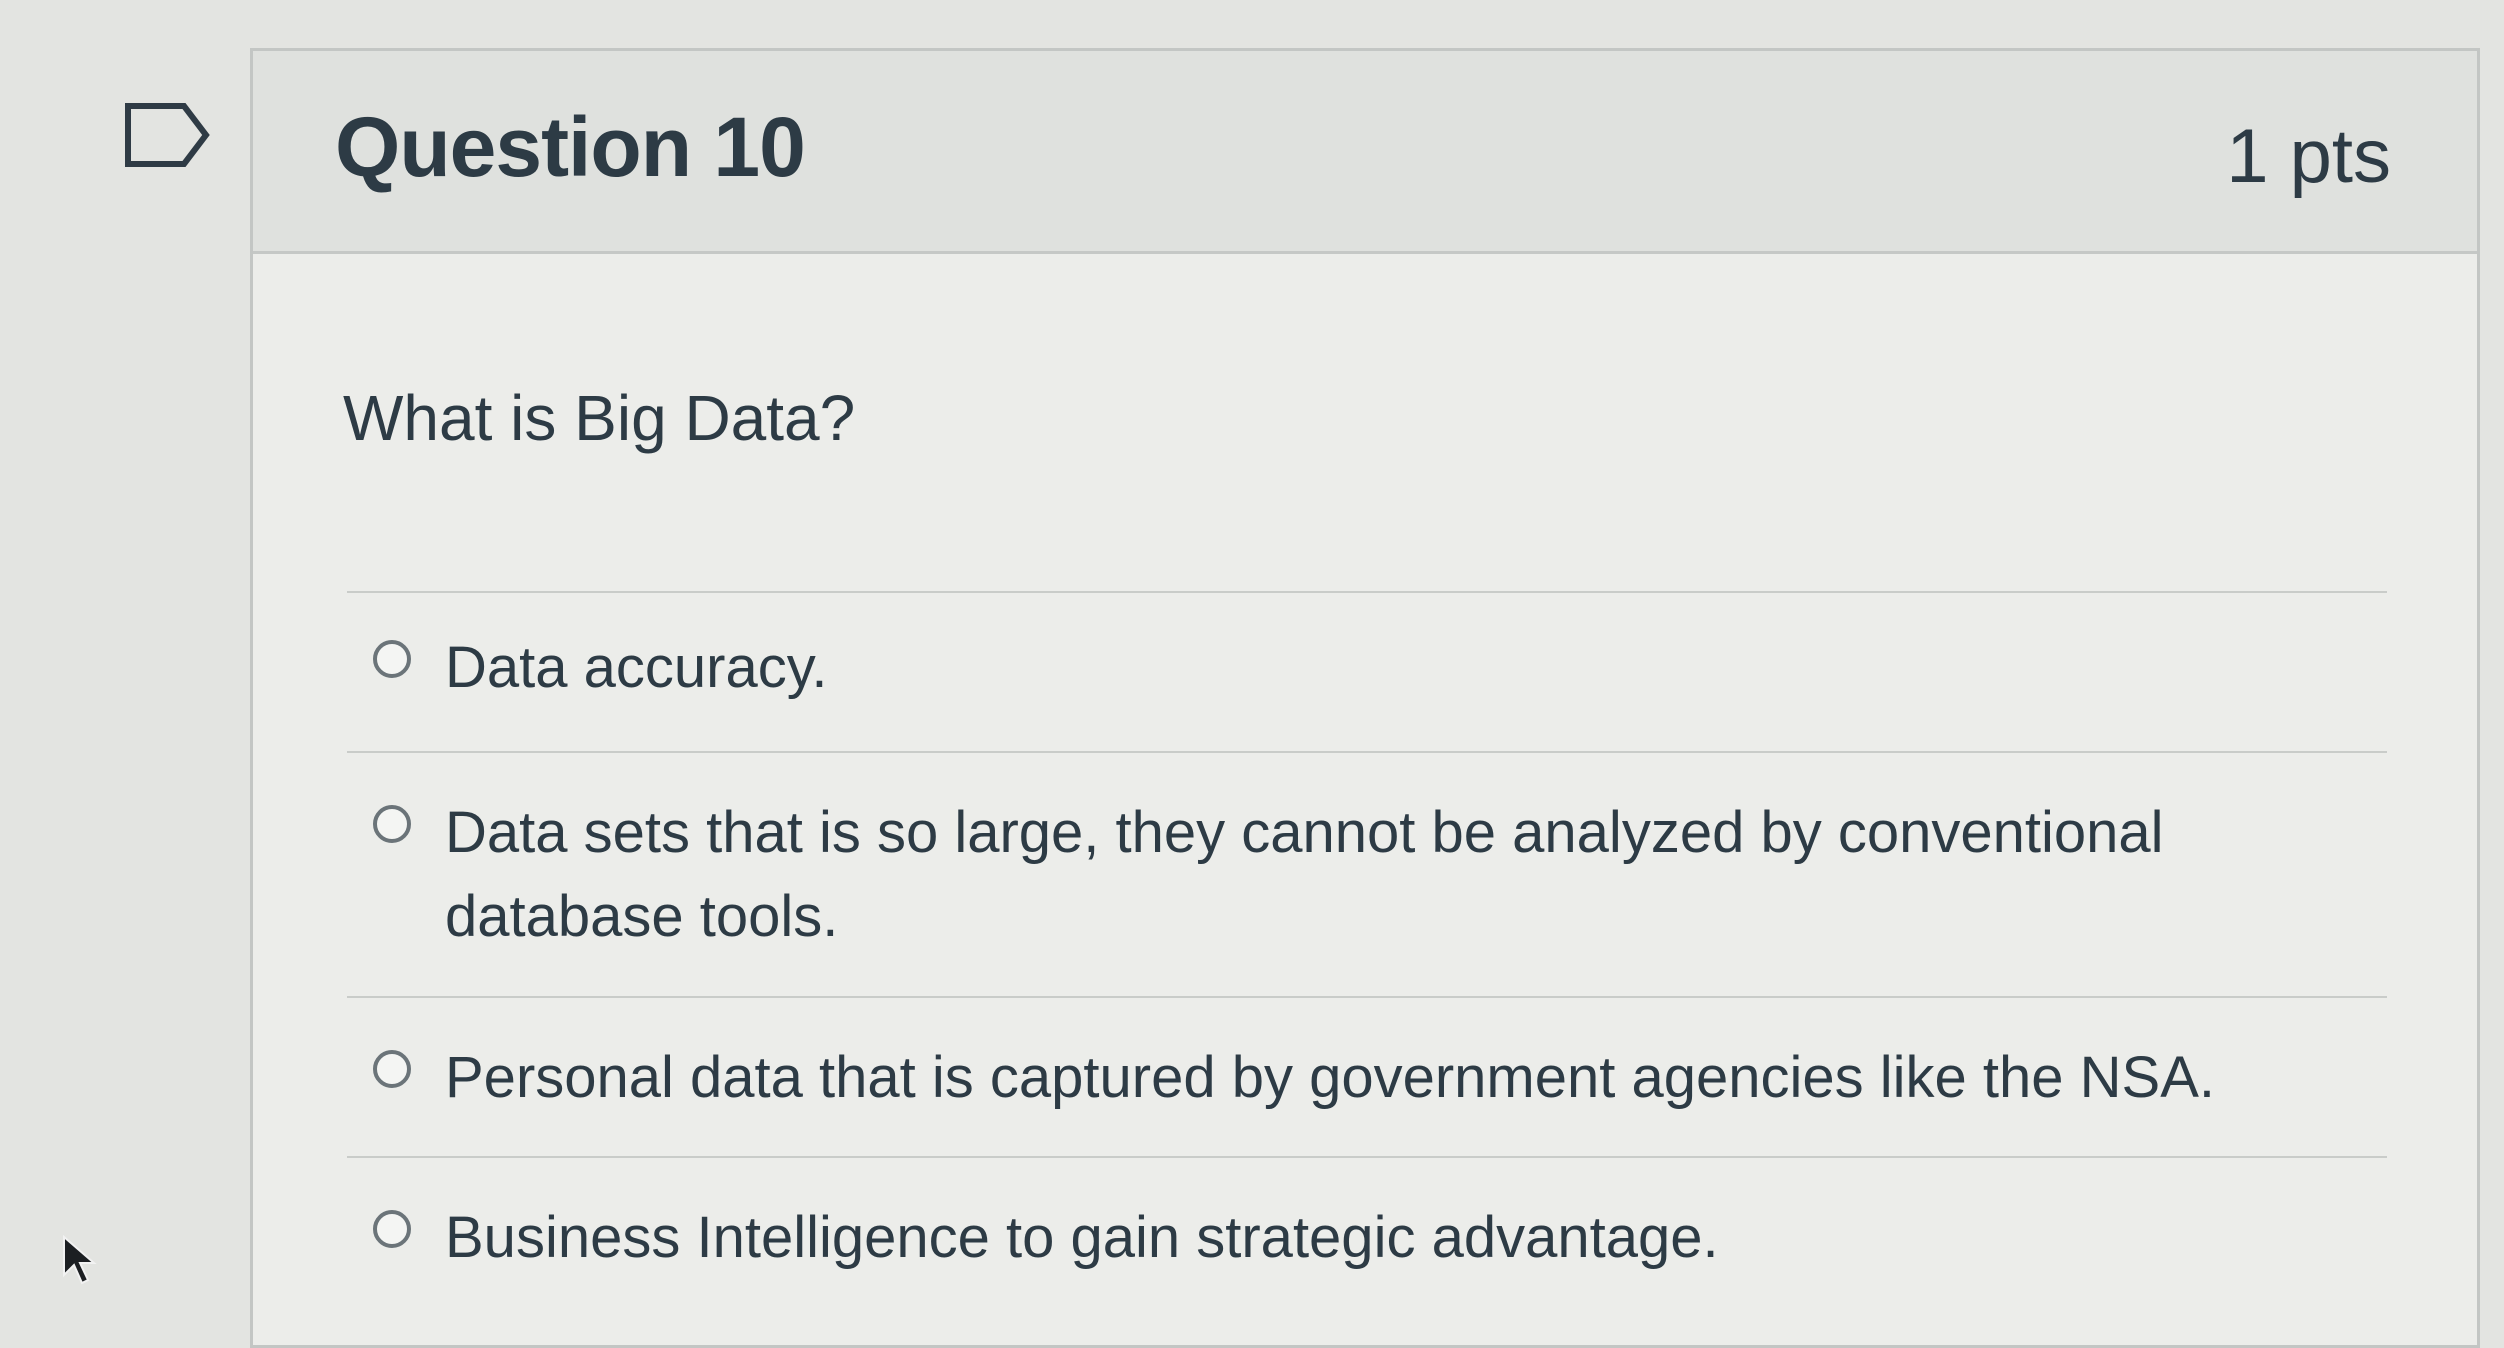 This screenshot has height=1348, width=2504. What do you see at coordinates (167, 135) in the screenshot?
I see `flag-question-icon` at bounding box center [167, 135].